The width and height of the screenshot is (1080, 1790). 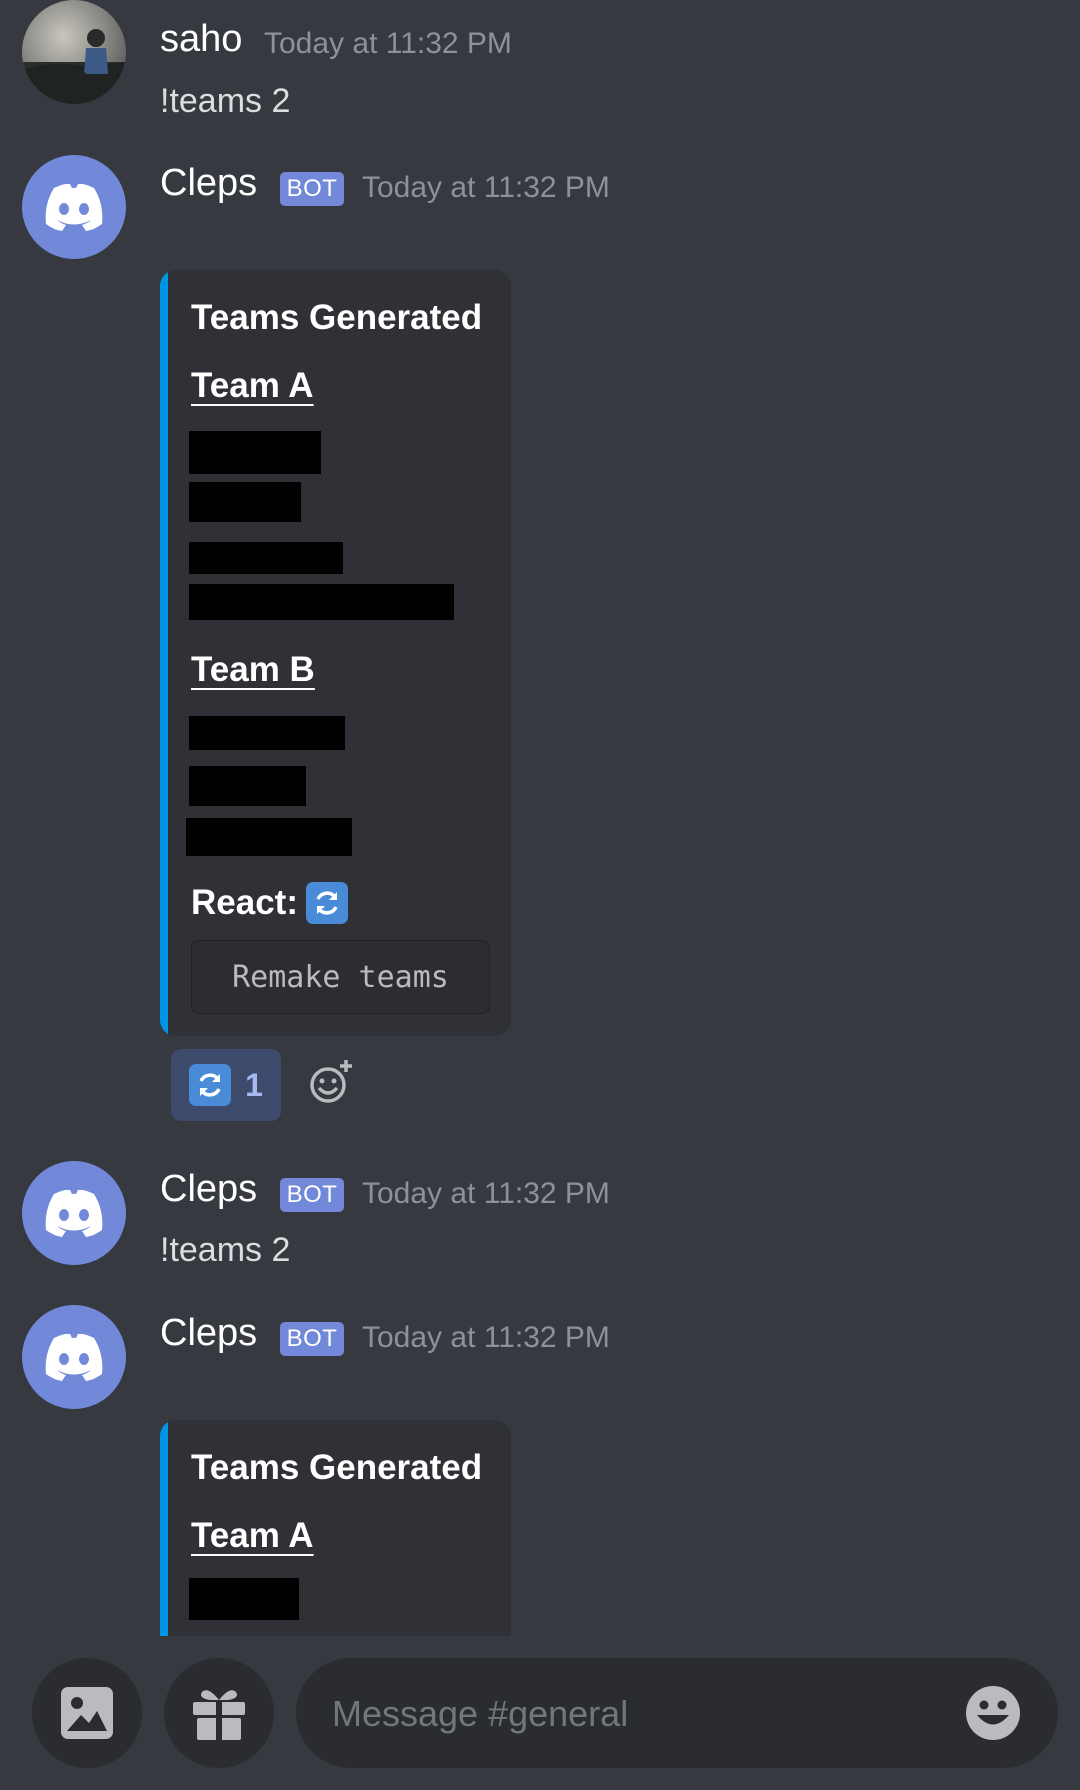 I want to click on user-avatar, so click(x=74, y=52).